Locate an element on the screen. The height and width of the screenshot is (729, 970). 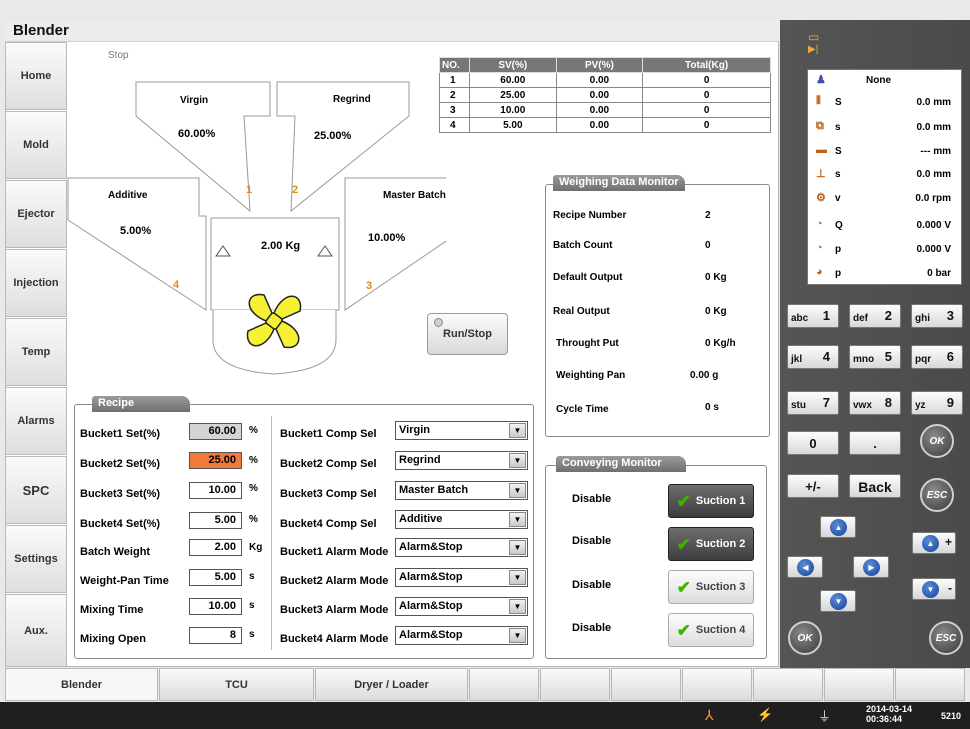
bucket3-set-input: 10.00 is located at coordinates (215, 490).